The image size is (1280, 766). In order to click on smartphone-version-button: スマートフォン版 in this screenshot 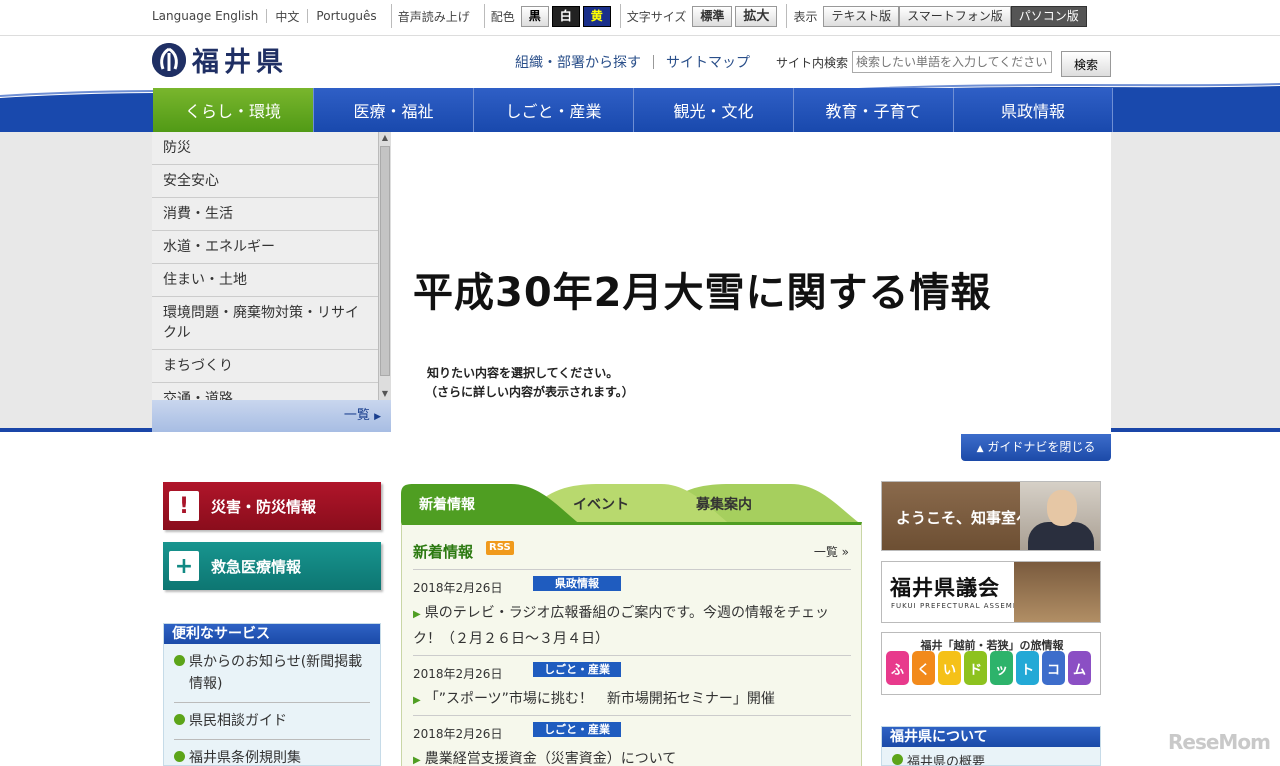, I will do `click(955, 16)`.